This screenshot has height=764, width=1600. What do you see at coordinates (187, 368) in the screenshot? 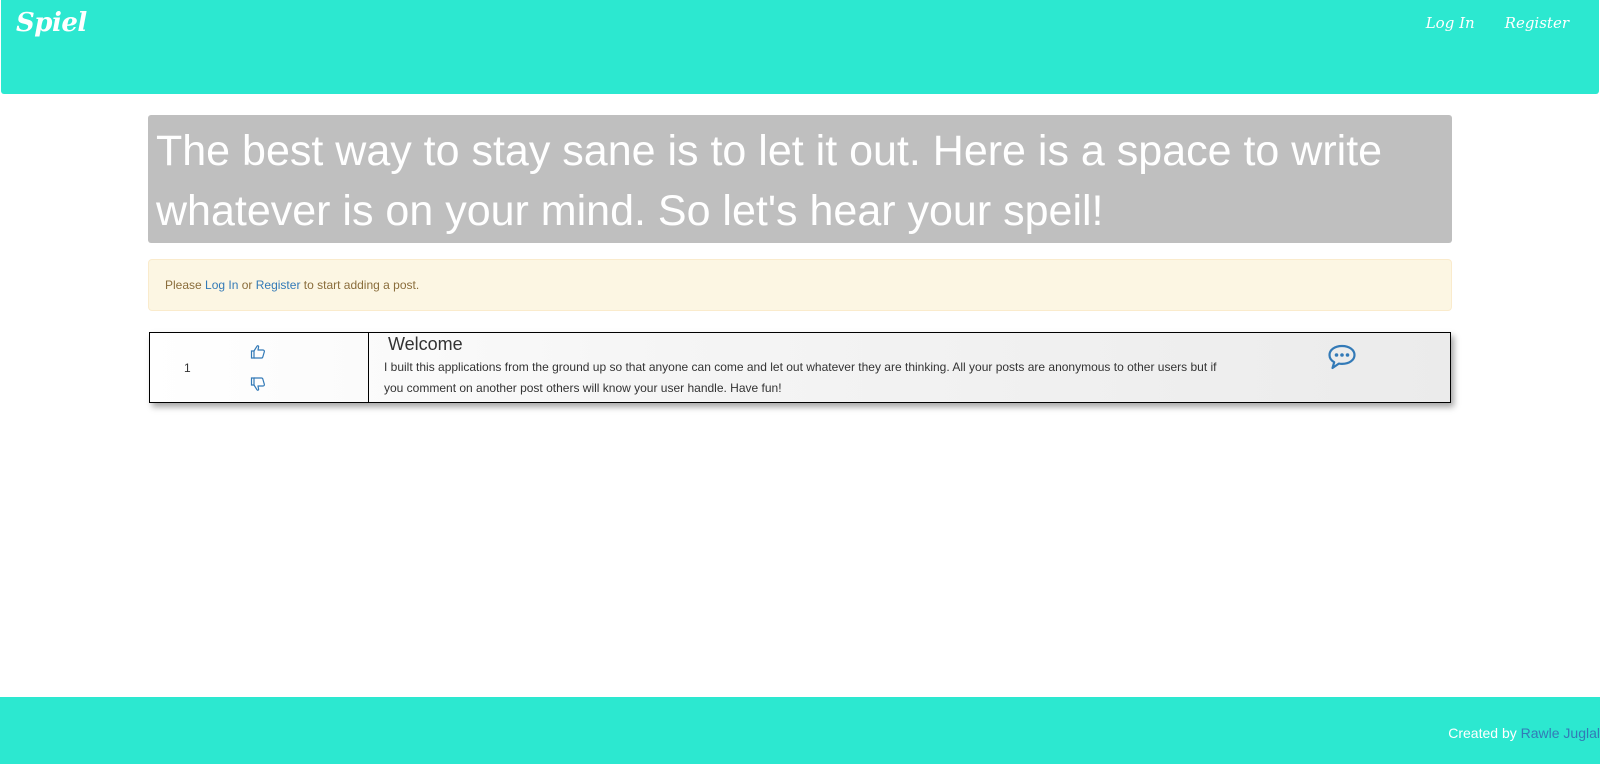
I see `vote-count: 1` at bounding box center [187, 368].